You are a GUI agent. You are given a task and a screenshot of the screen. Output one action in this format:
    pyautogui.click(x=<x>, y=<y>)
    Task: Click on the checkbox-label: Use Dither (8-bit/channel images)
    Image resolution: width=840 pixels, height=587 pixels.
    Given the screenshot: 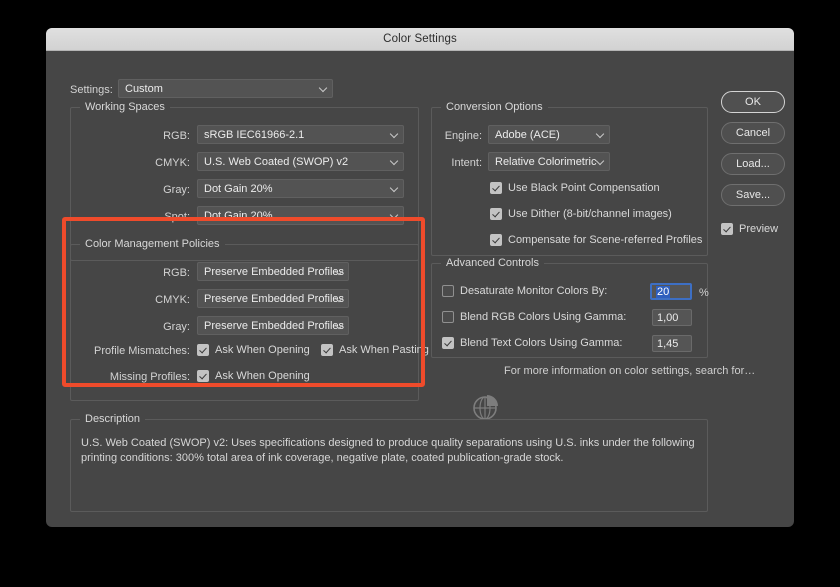 What is the action you would take?
    pyautogui.click(x=590, y=214)
    